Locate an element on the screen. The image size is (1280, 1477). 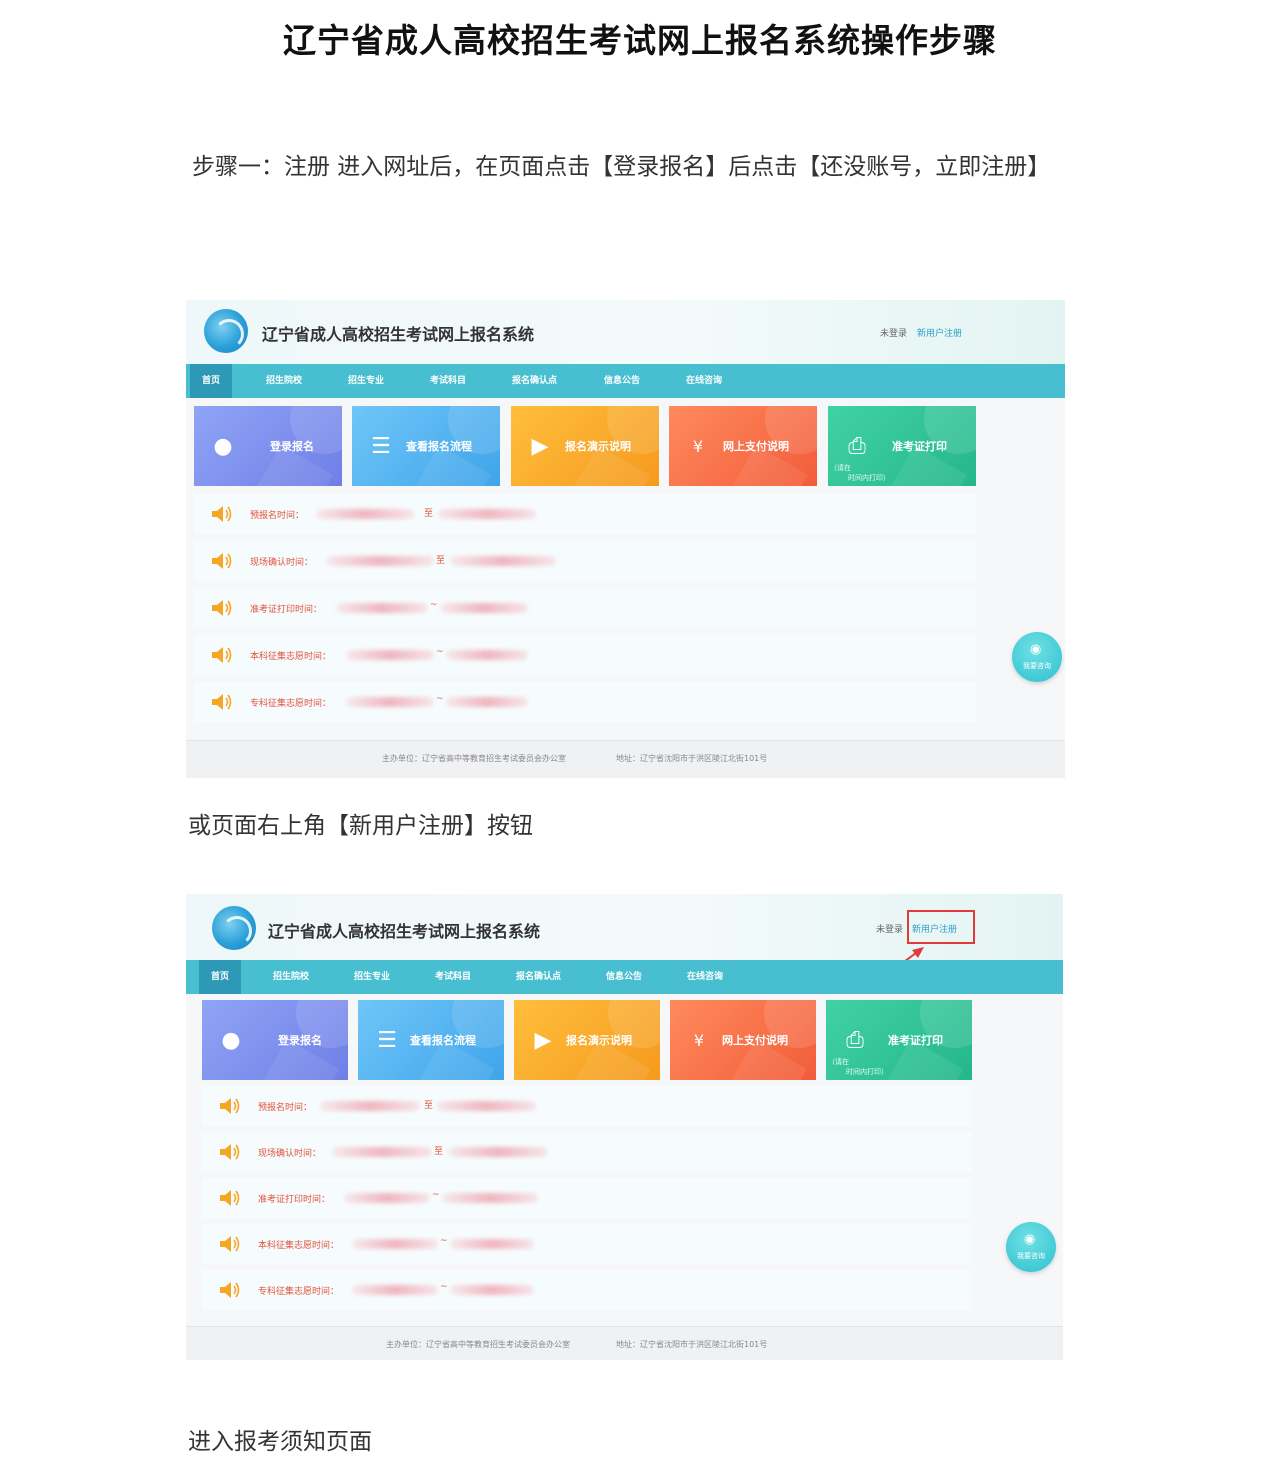
tile-label: 准考证打印 is located at coordinates (919, 446).